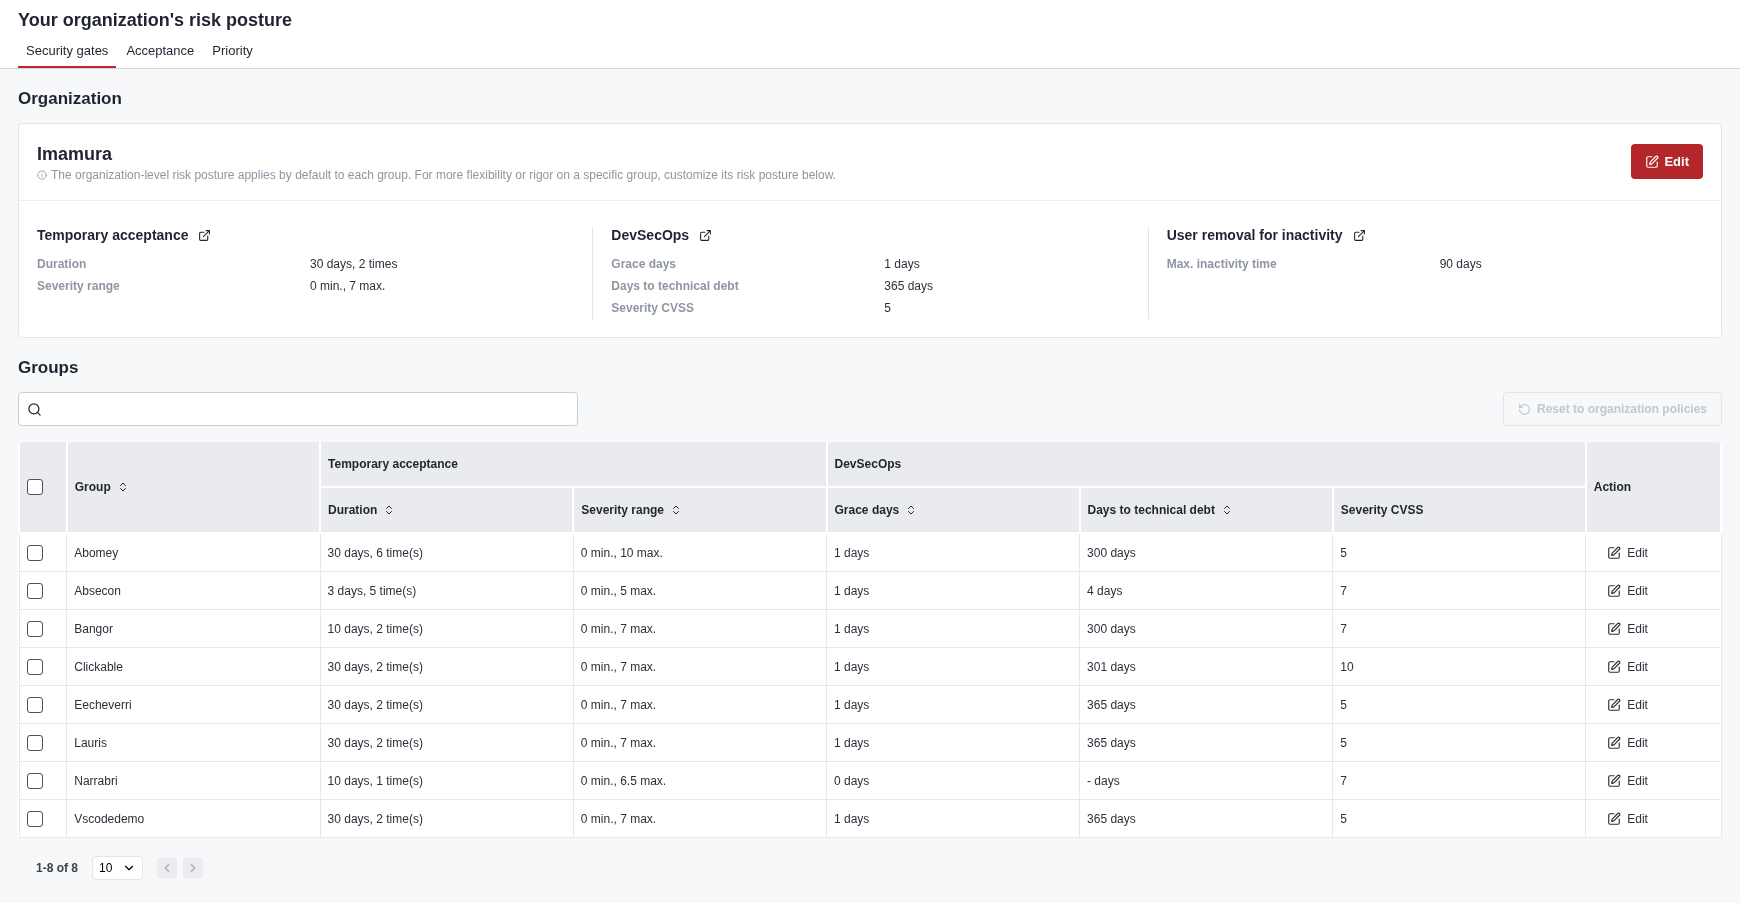 The image size is (1740, 903). Describe the element at coordinates (160, 53) in the screenshot. I see `tab: Acceptance` at that location.